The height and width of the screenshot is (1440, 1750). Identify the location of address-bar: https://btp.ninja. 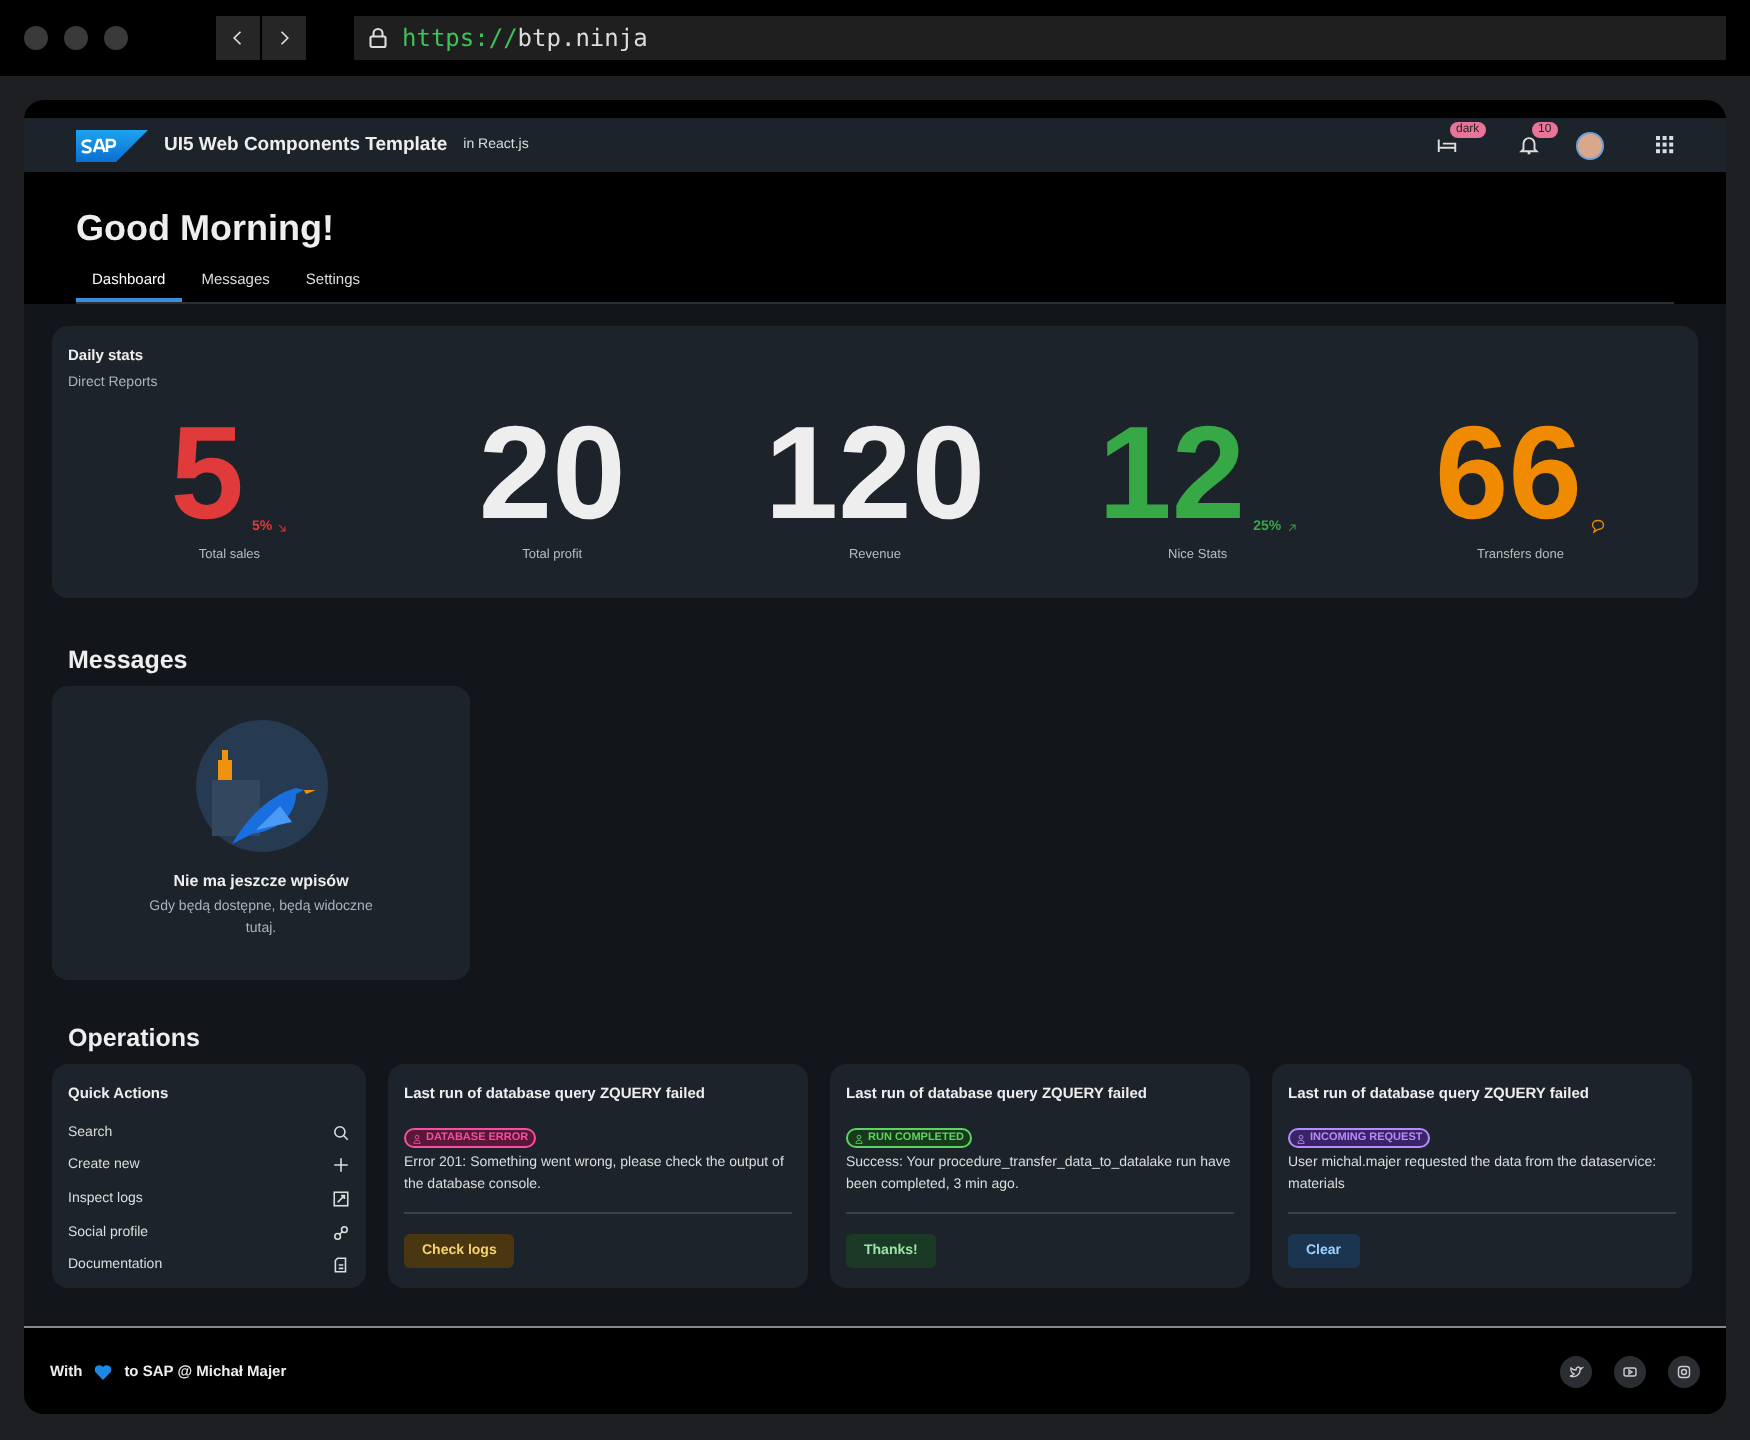
(1040, 38).